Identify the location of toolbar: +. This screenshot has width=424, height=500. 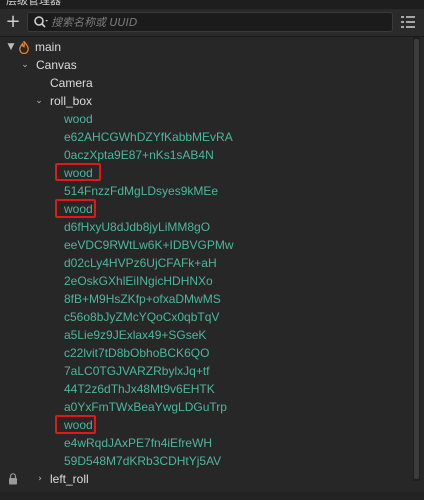
(212, 23).